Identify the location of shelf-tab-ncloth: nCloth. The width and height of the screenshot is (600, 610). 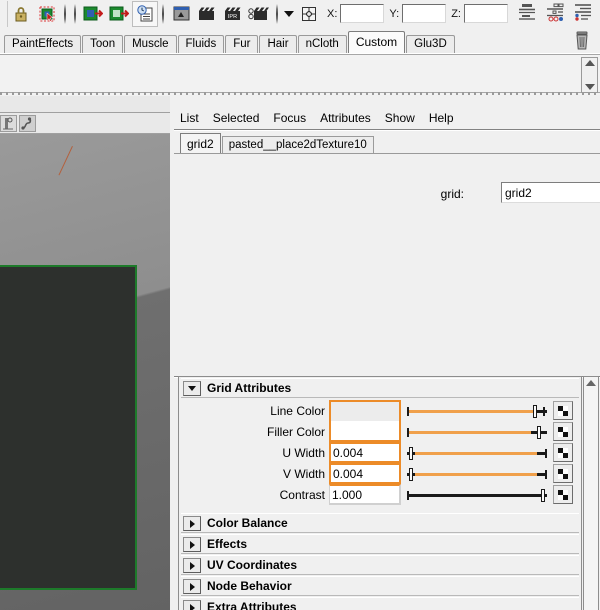
(322, 44).